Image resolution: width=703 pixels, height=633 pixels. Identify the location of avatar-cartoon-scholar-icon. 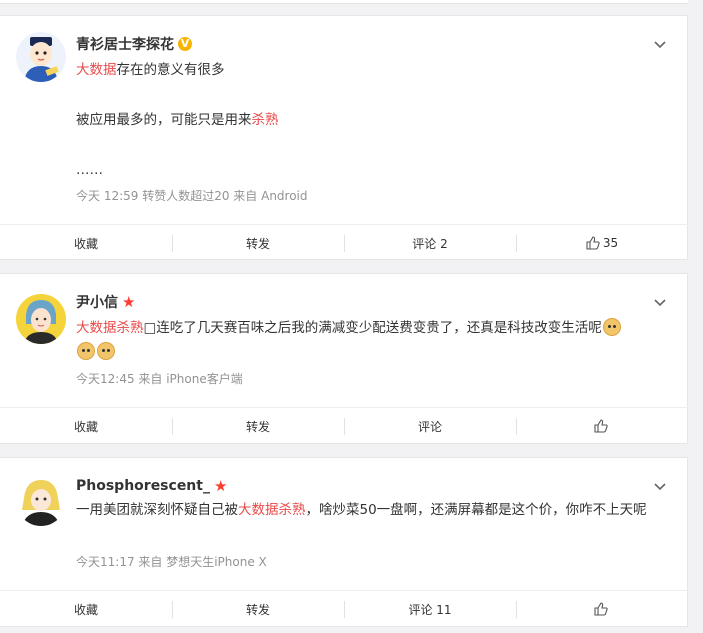
(41, 57).